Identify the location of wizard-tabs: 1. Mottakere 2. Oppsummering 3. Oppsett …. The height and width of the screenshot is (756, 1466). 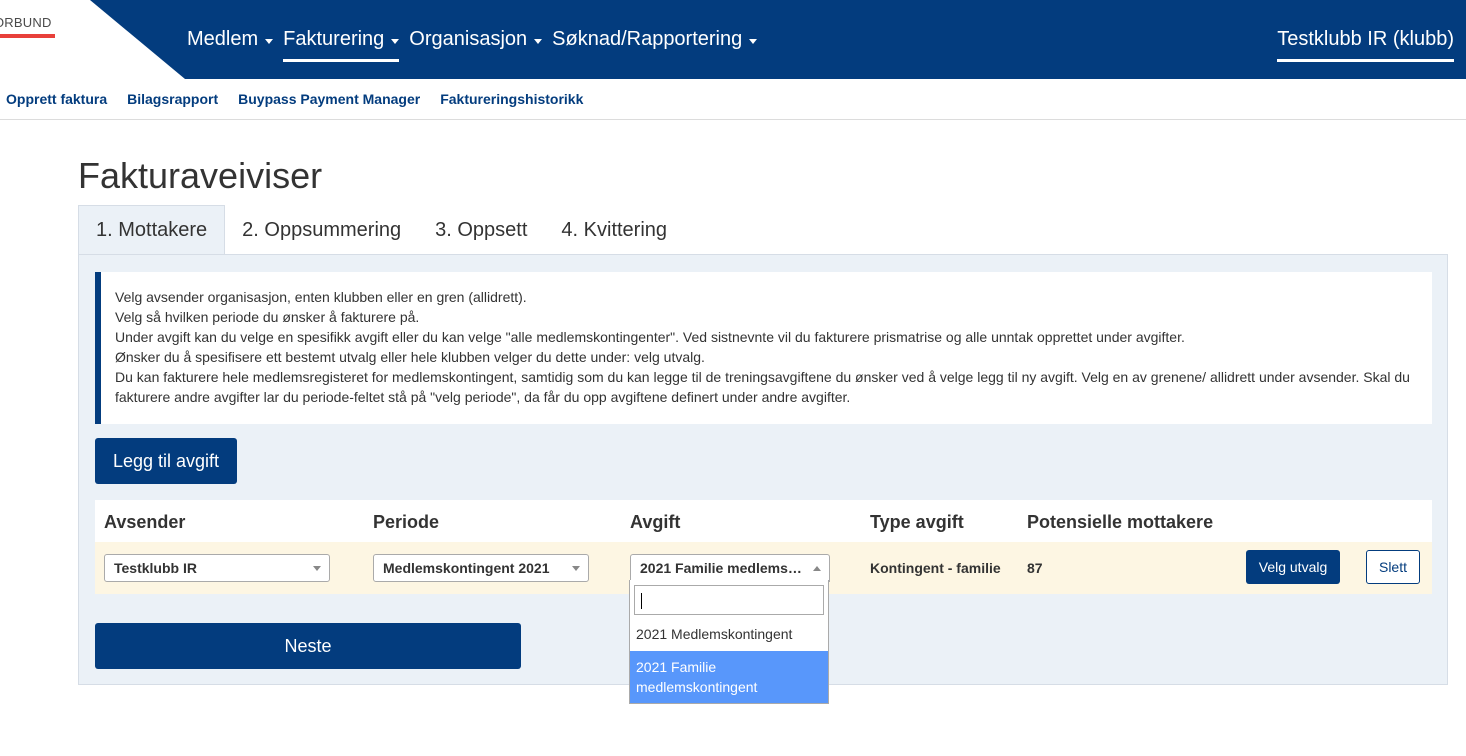
(381, 230).